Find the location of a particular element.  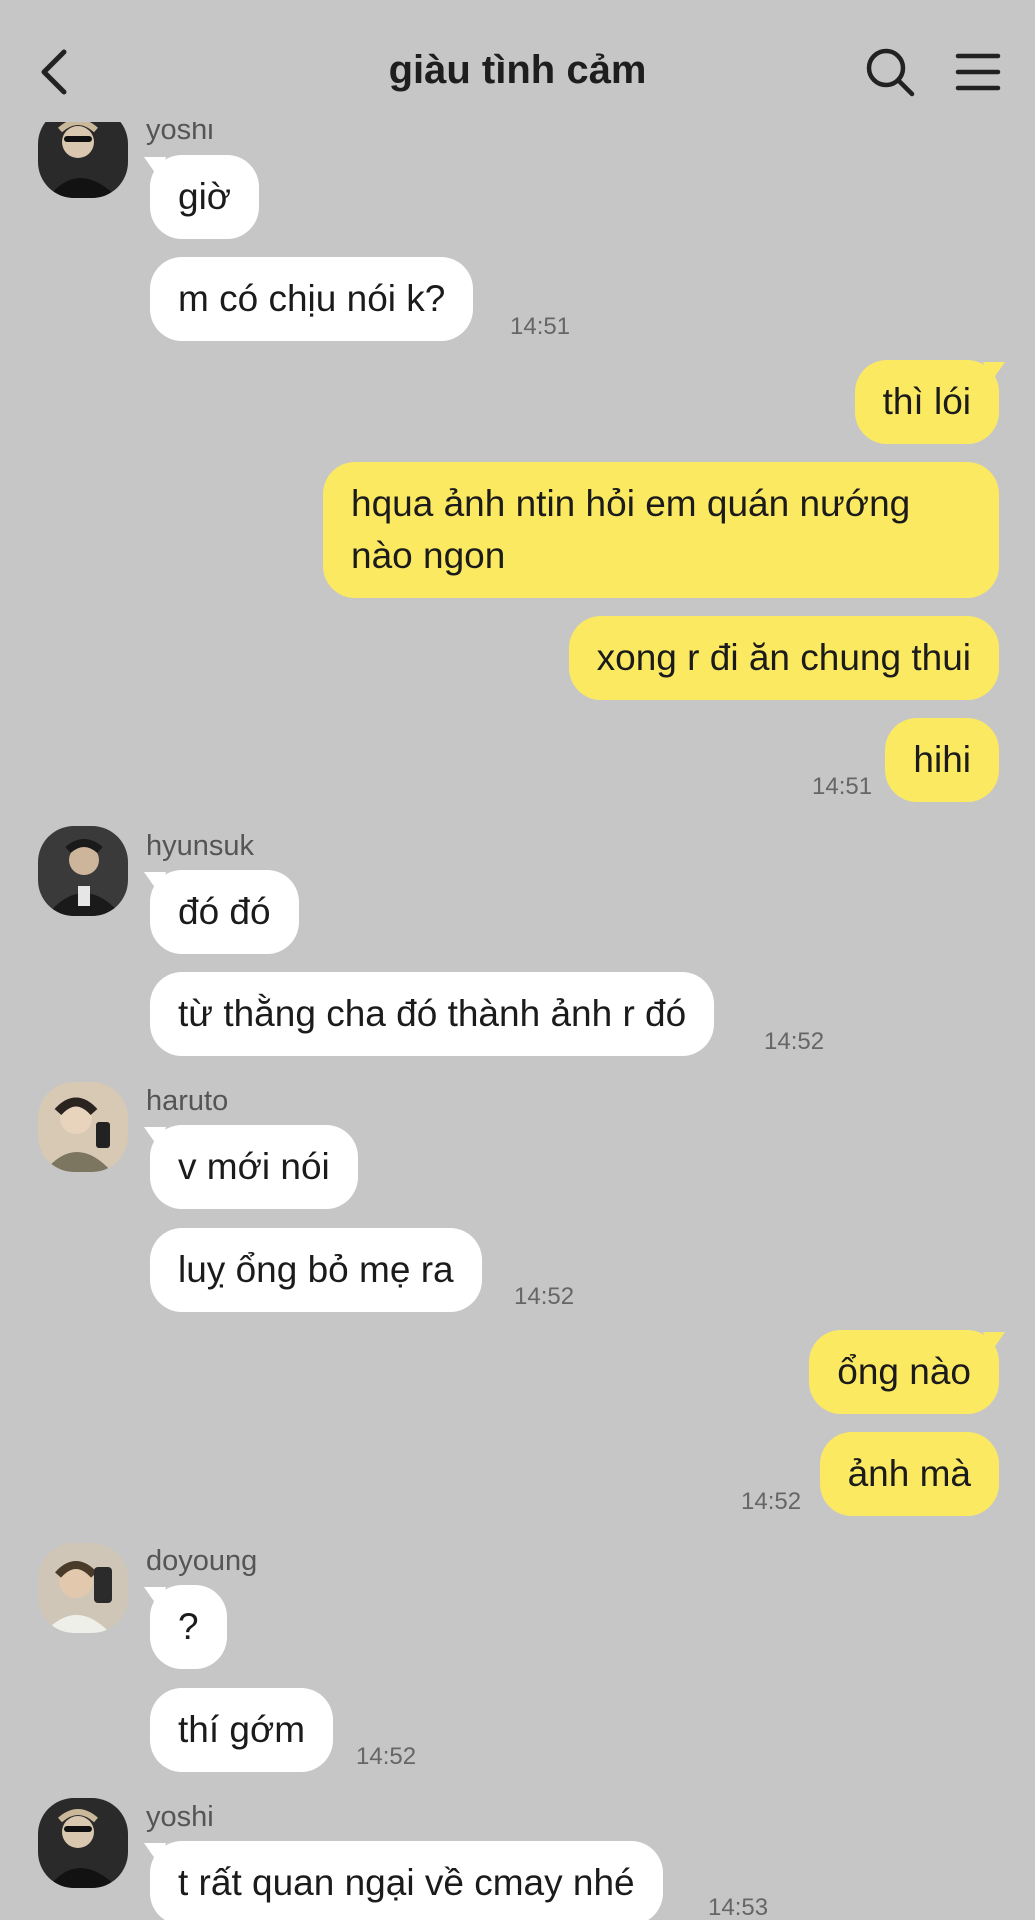

message-bubble: hqua ảnh ntin hỏi em quán nướng nào ngon is located at coordinates (661, 530).